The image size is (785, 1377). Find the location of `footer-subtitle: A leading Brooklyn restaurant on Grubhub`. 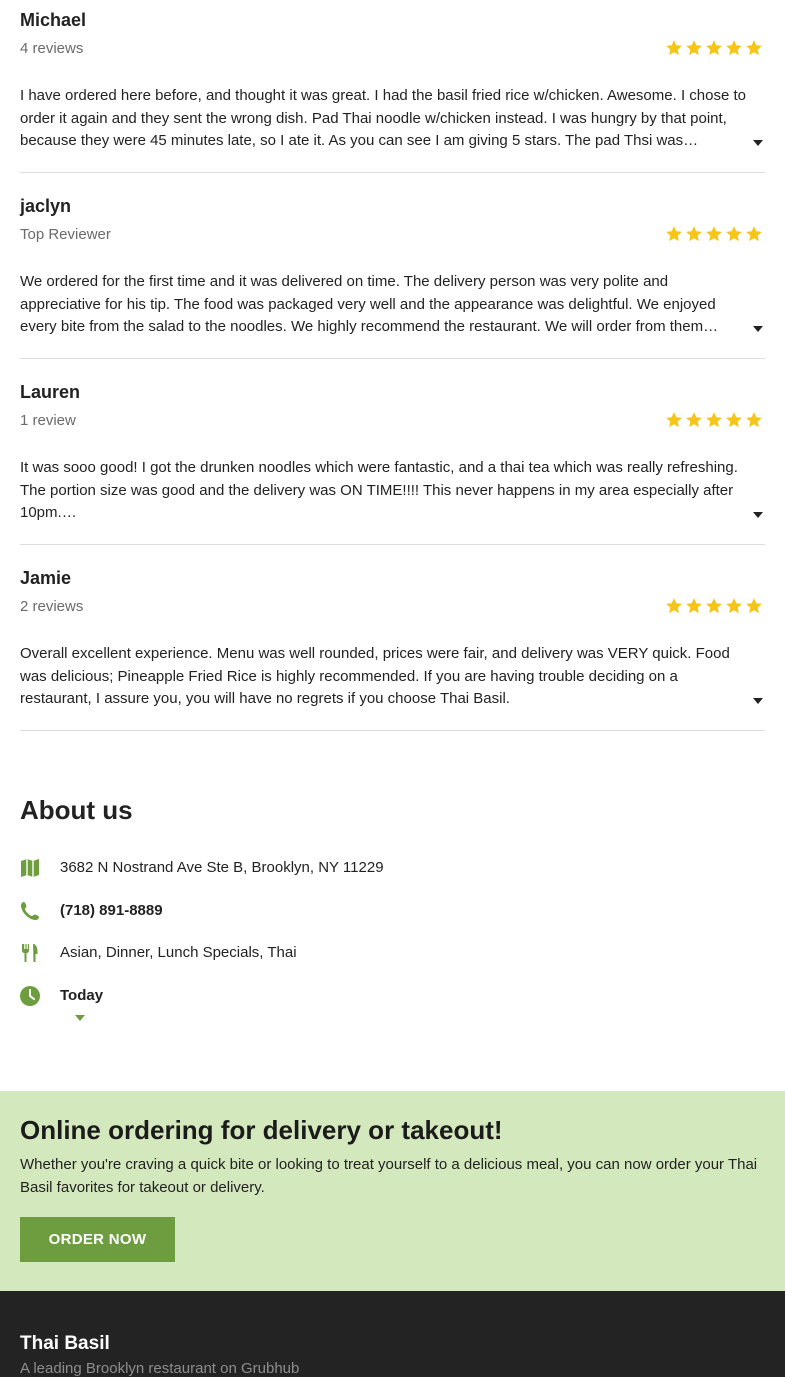

footer-subtitle: A leading Brooklyn restaurant on Grubhub is located at coordinates (160, 1368).